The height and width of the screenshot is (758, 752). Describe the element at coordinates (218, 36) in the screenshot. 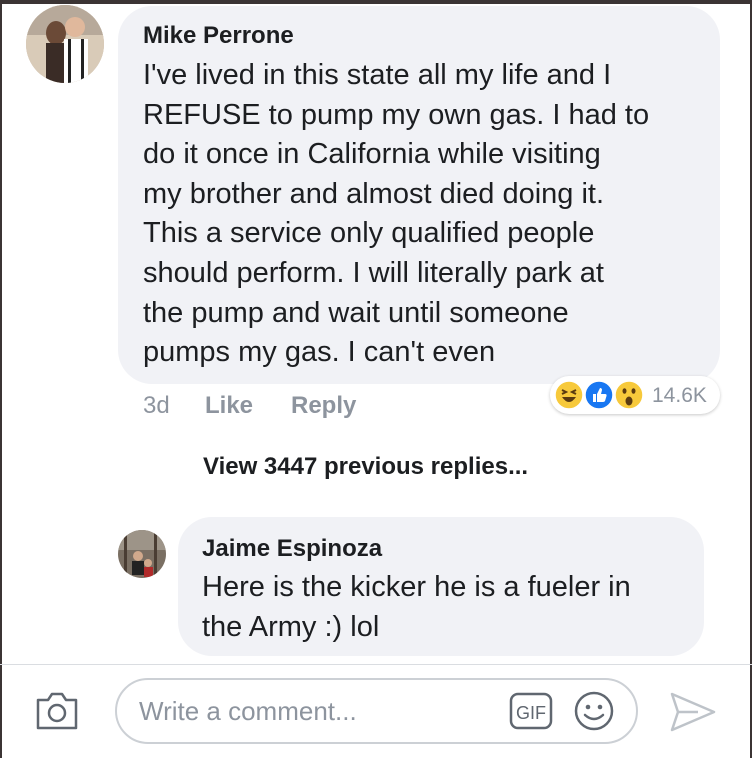

I see `comment-author: Mike Perrone` at that location.